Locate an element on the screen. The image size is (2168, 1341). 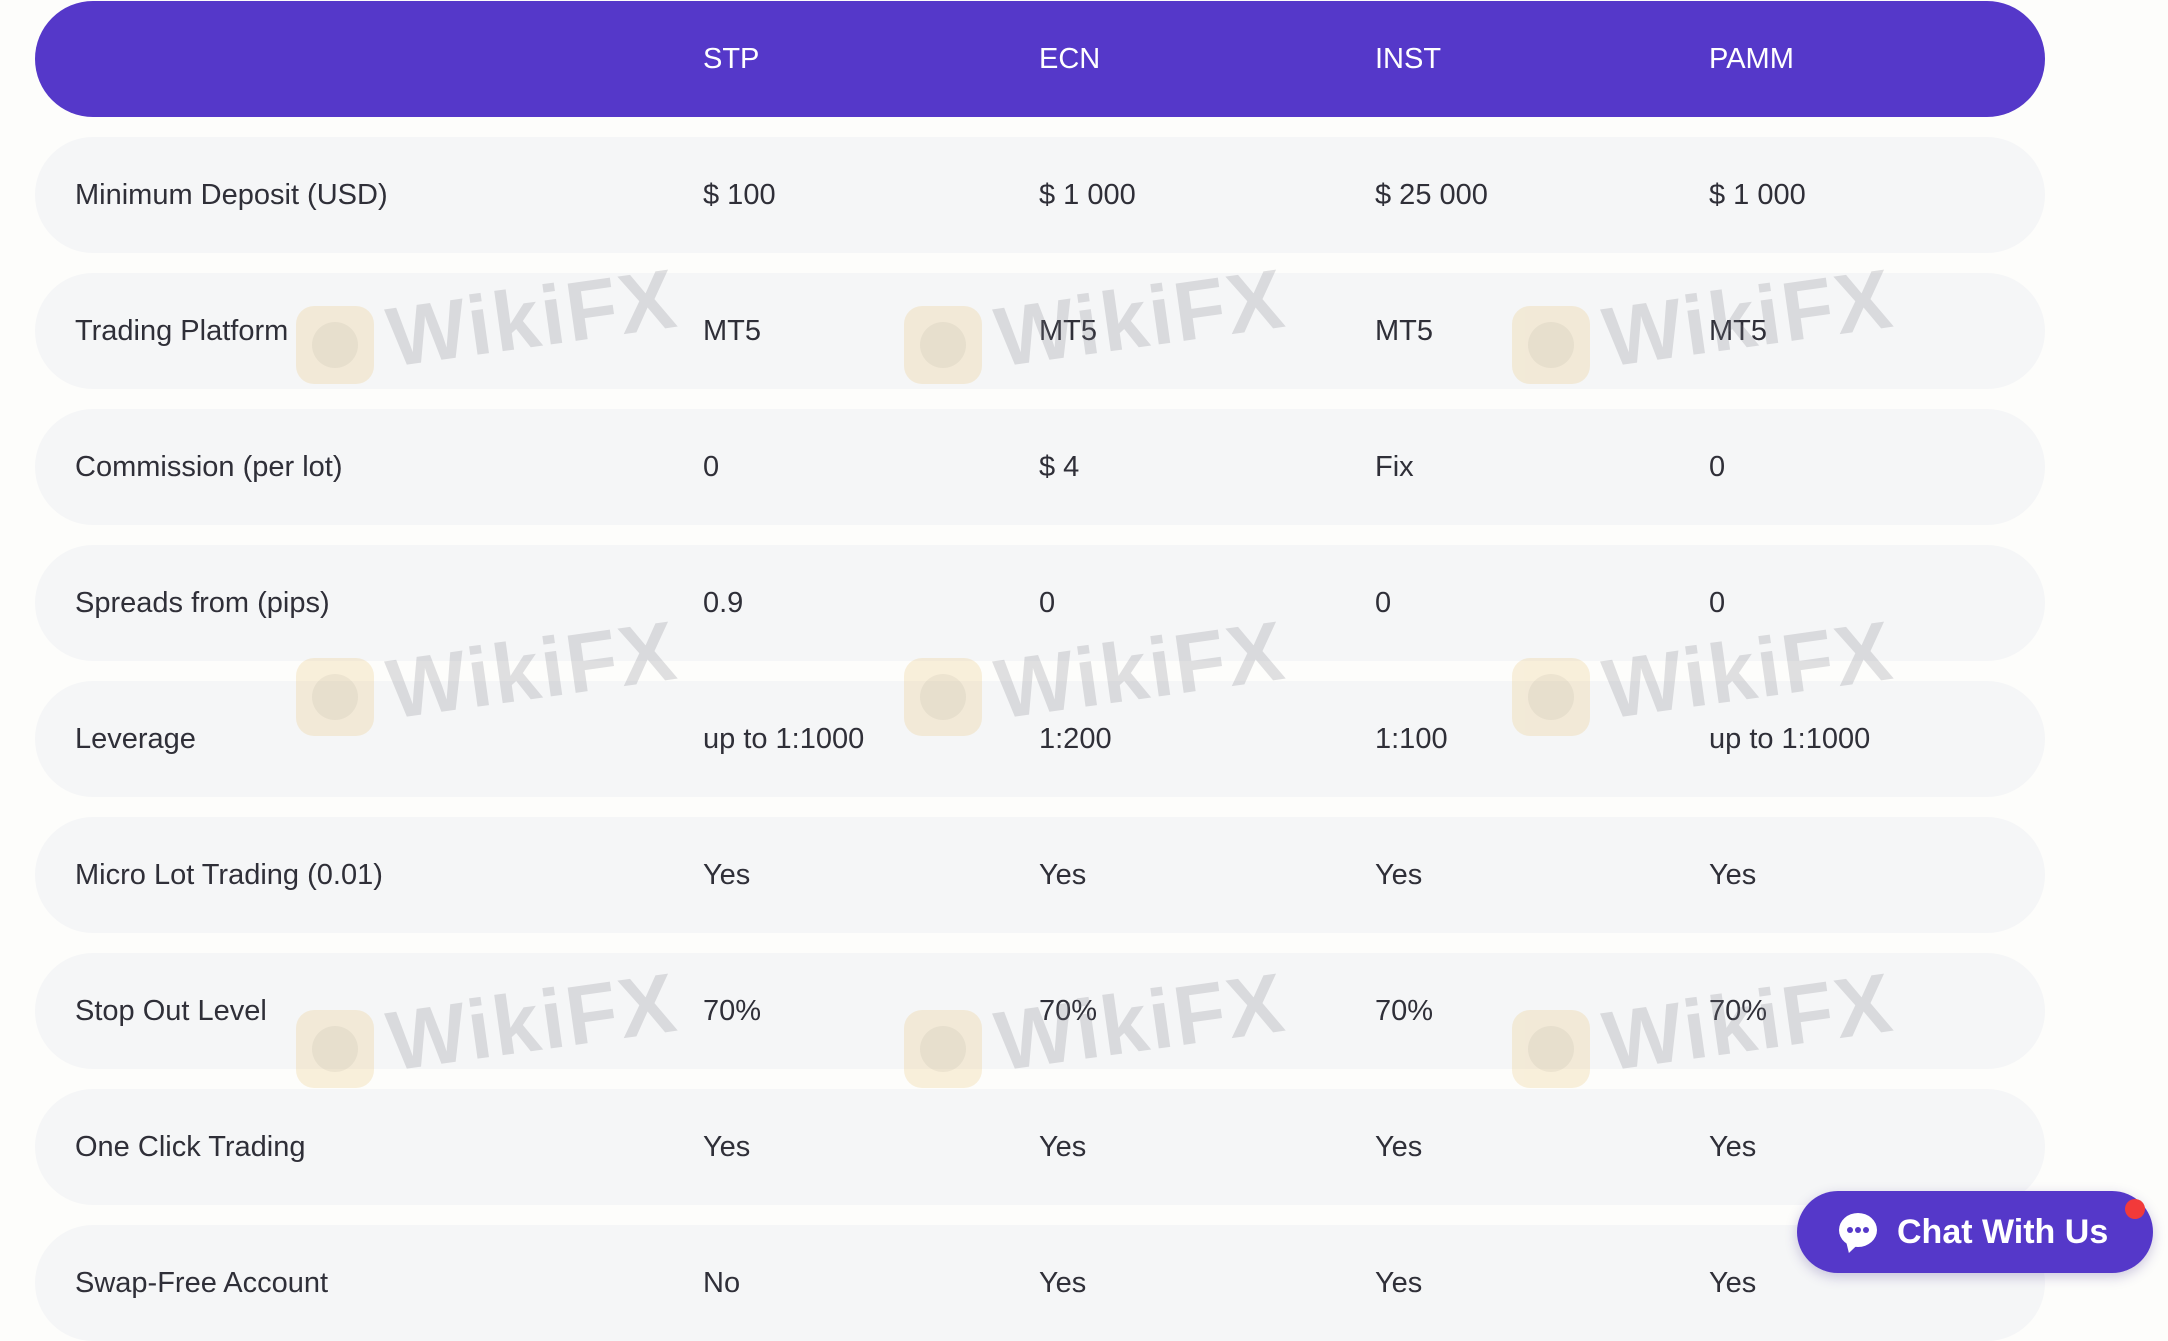
cell-inst: $ 25 000 is located at coordinates (1431, 195).